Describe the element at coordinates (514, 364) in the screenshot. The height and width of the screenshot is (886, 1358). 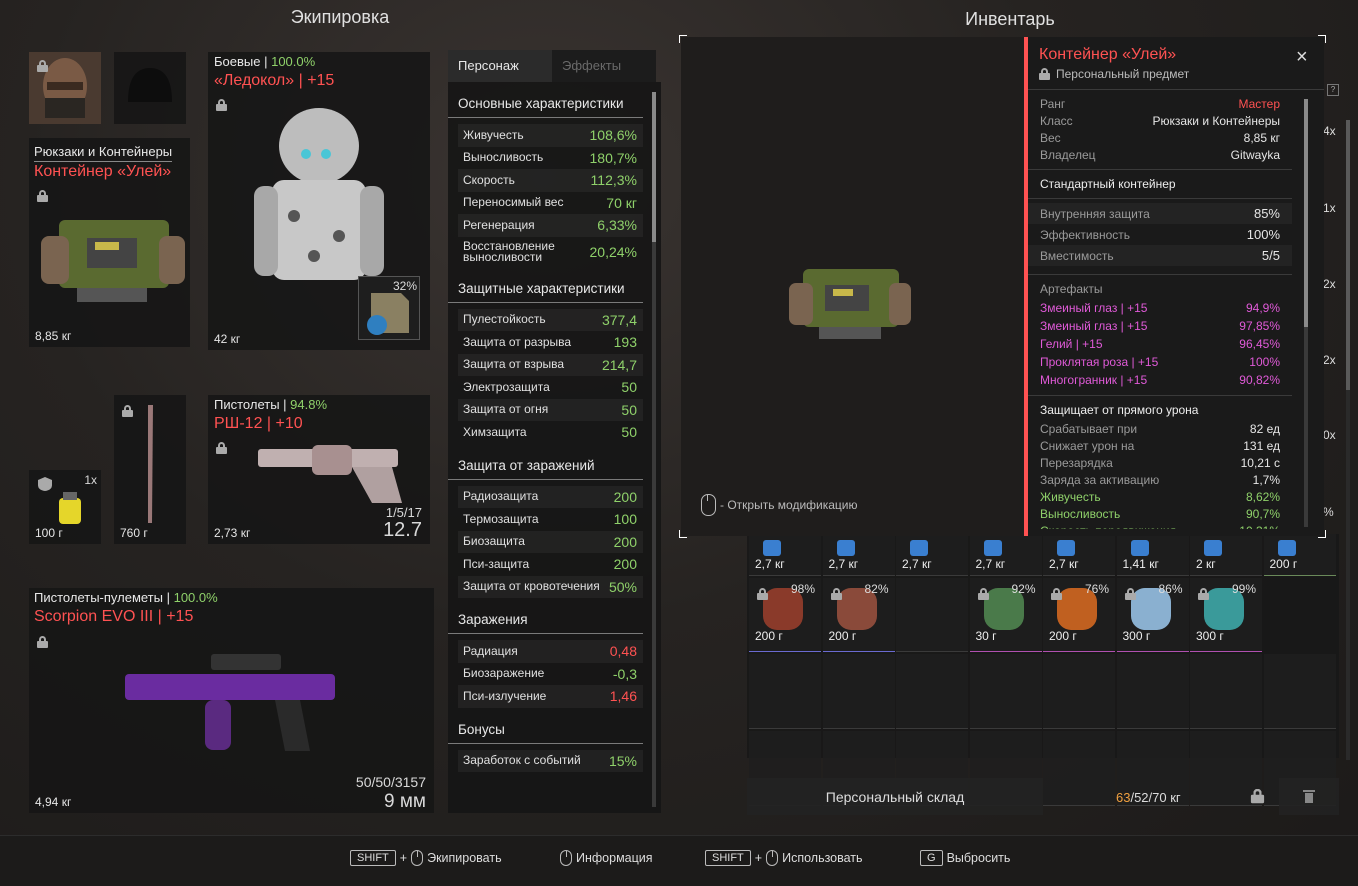
I see `stat-label: Защита от взрыва` at that location.